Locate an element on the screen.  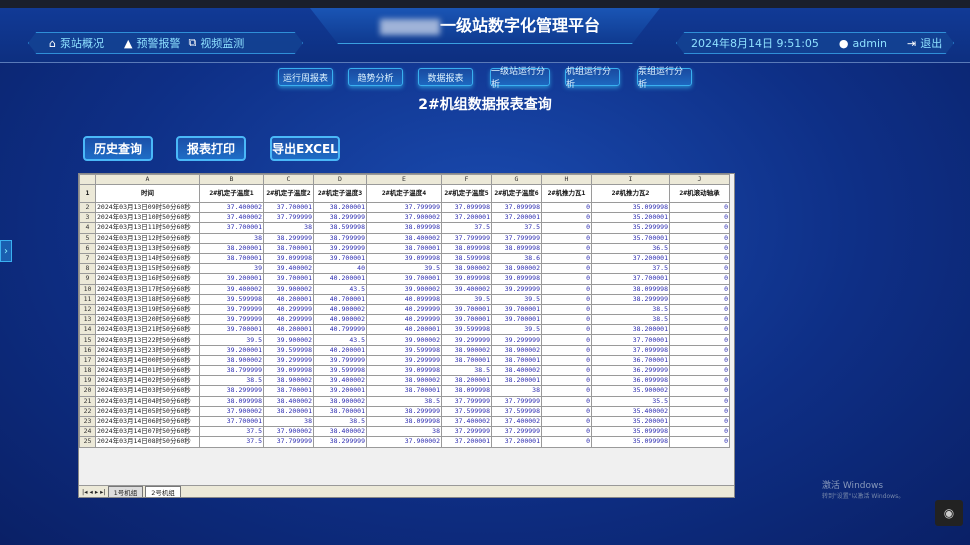
nav-alarm: ▲ 预警报警 is located at coordinates (152, 43).